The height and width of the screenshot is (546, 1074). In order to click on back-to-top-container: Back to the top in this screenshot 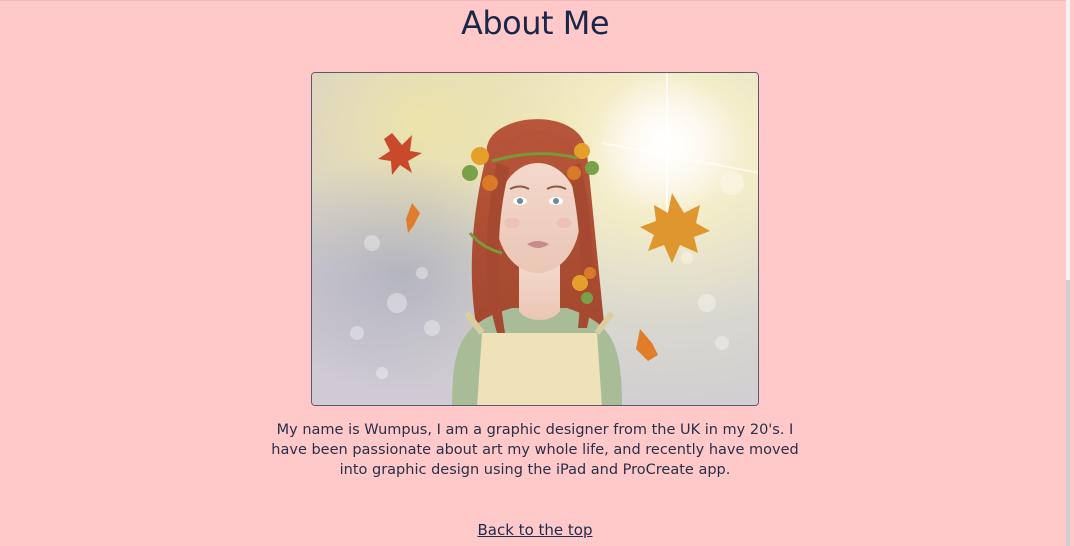, I will do `click(535, 530)`.